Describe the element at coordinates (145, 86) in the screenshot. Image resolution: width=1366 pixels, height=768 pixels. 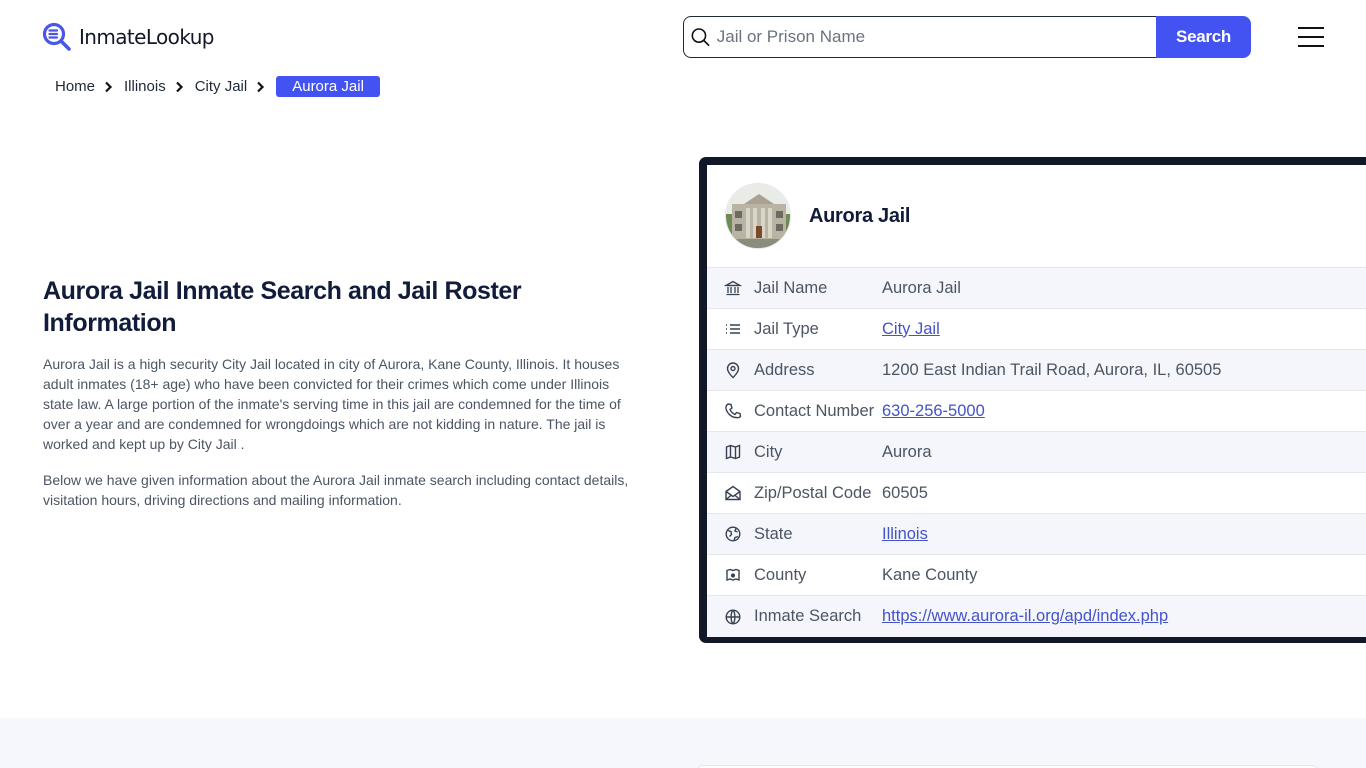
I see `breadcrumb-illinois: Illinois` at that location.